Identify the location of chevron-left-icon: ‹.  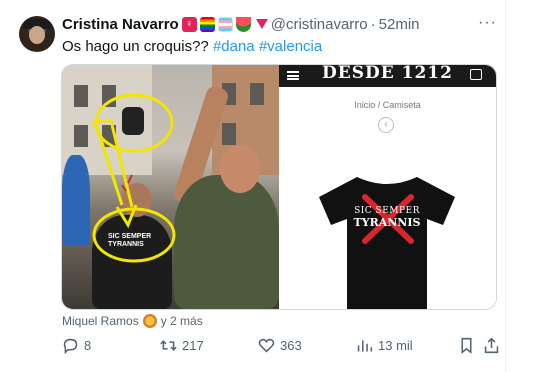
(386, 125).